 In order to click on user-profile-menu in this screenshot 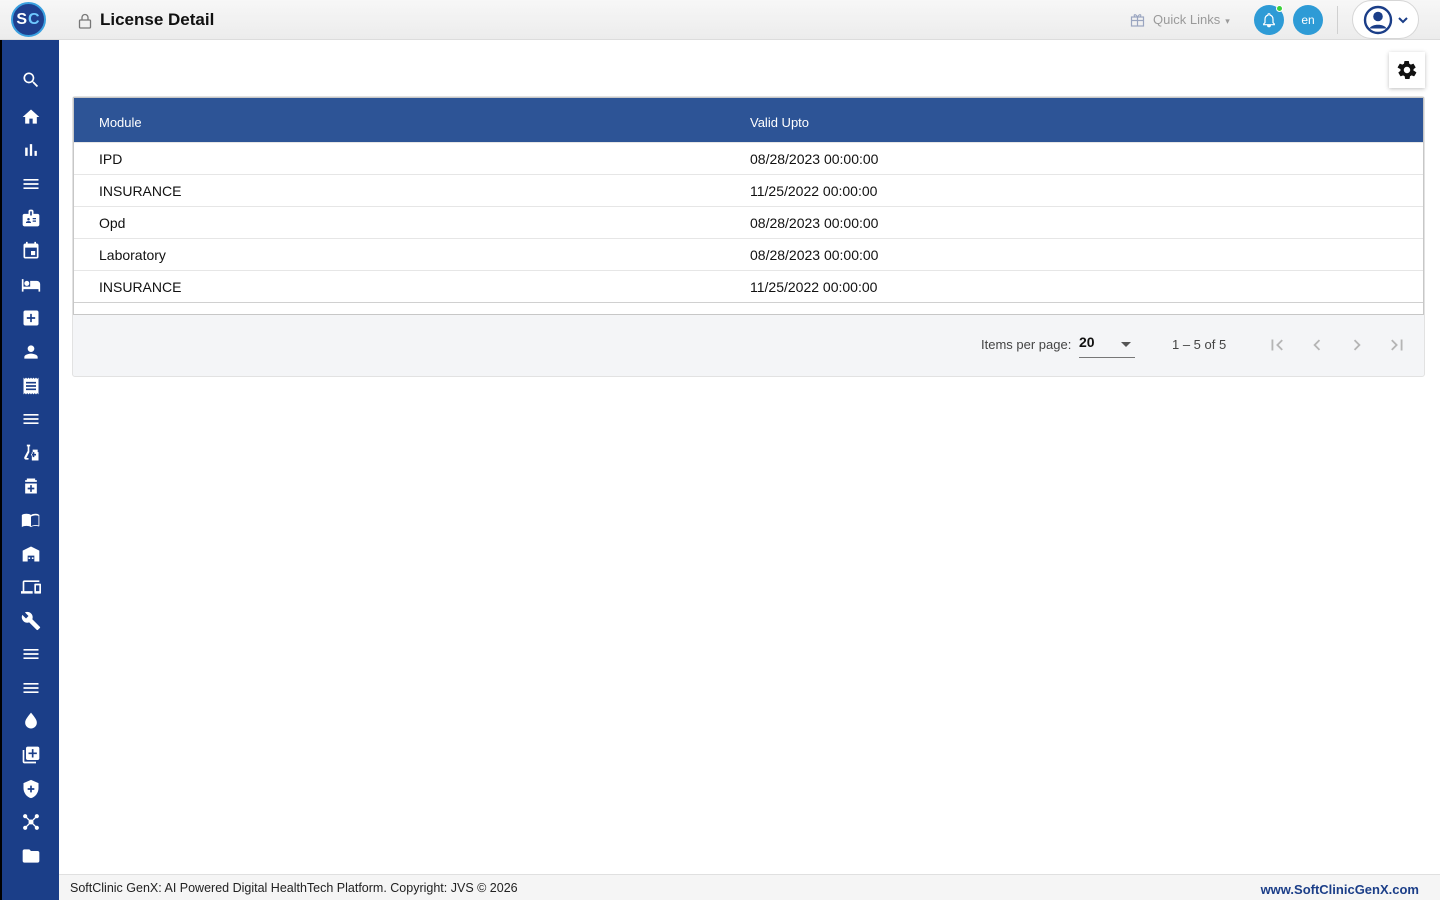, I will do `click(1385, 19)`.